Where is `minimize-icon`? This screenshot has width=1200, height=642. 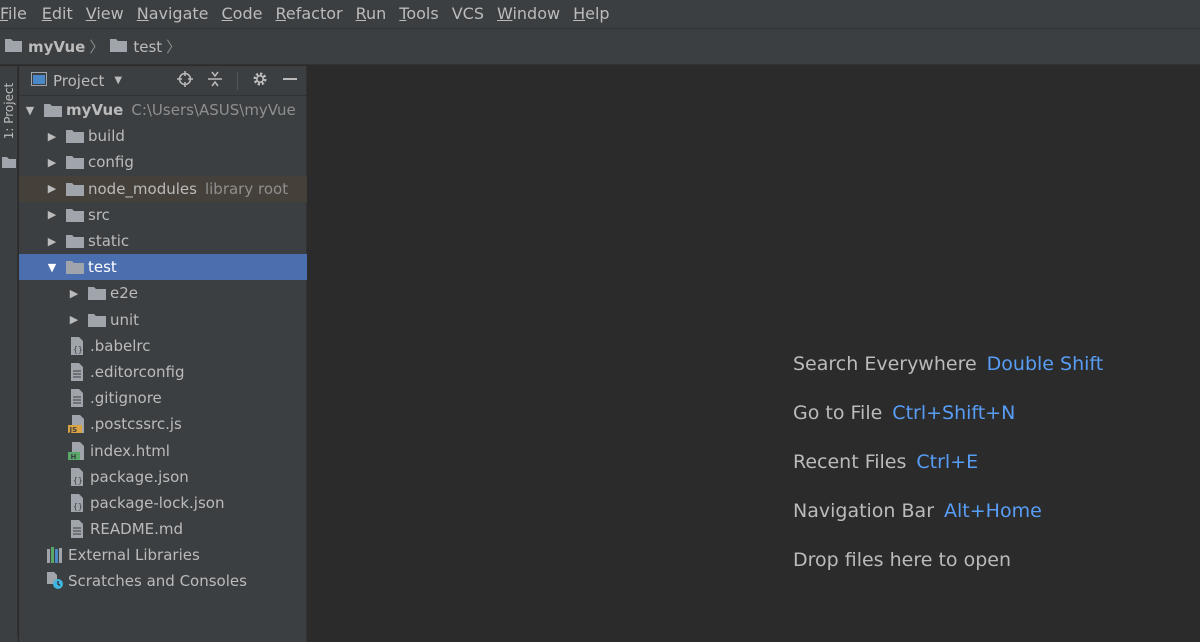
minimize-icon is located at coordinates (290, 81).